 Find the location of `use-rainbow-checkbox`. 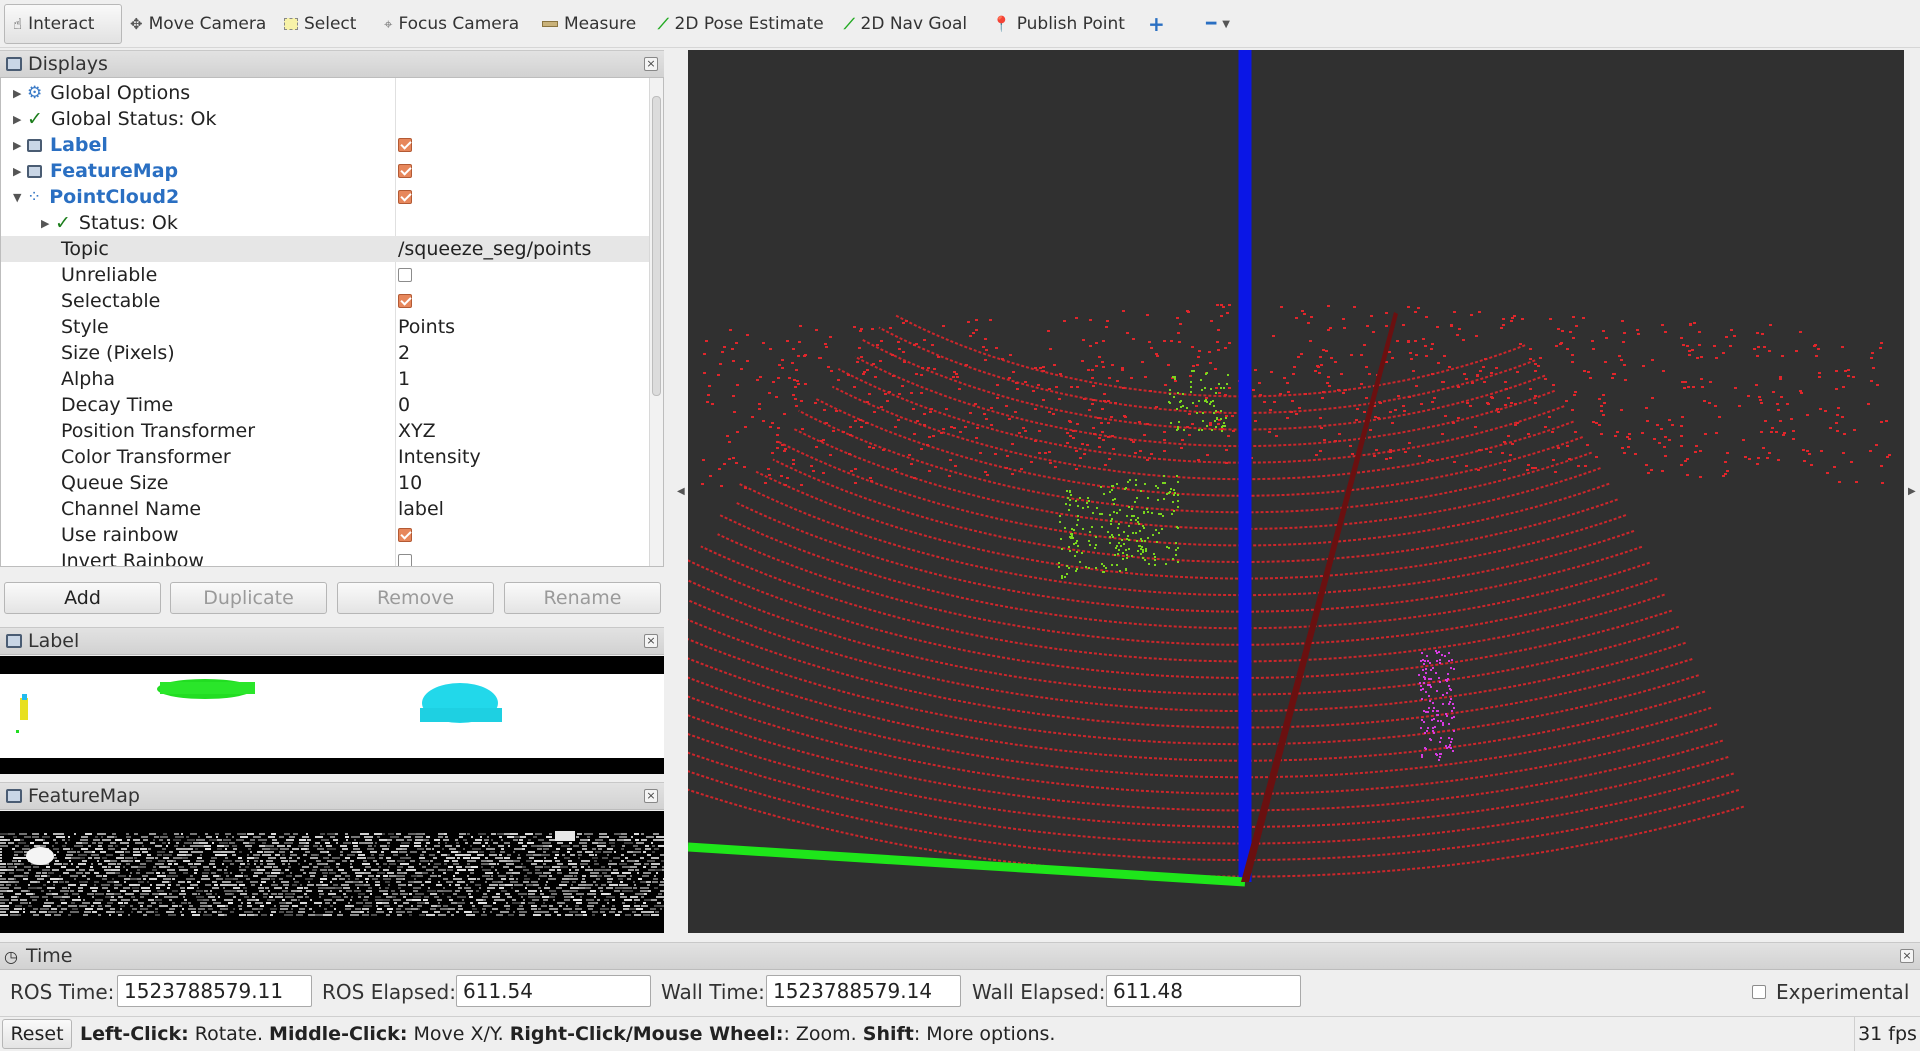

use-rainbow-checkbox is located at coordinates (405, 535).